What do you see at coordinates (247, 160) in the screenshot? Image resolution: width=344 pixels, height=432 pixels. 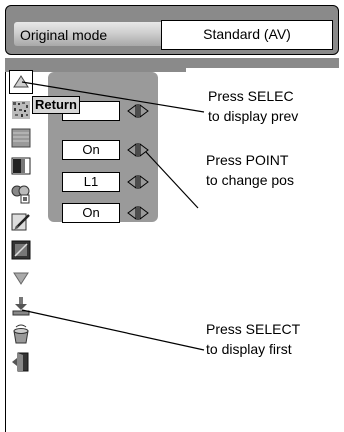 I see `callout-line: Press POINT` at bounding box center [247, 160].